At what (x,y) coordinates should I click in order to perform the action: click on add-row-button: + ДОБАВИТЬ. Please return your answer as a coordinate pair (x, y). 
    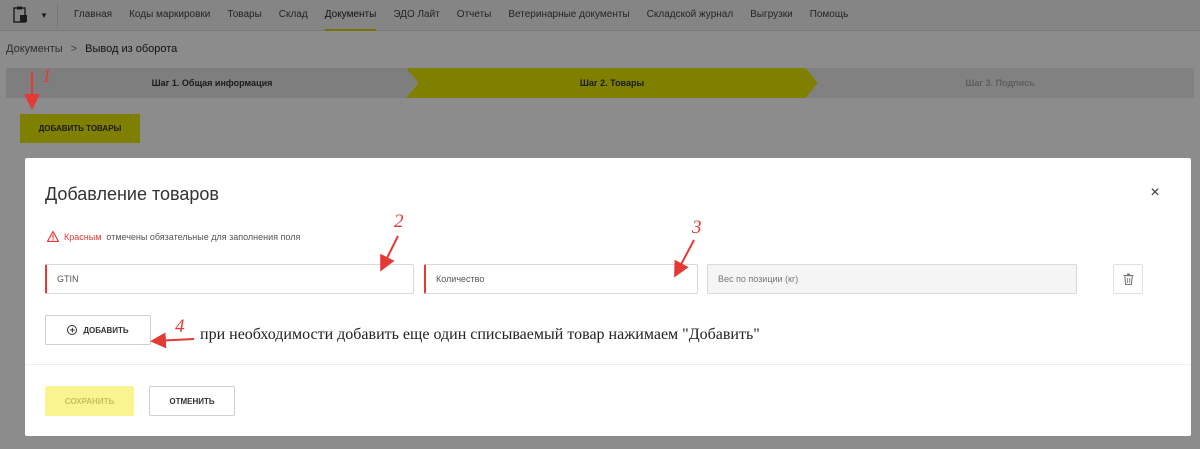
    Looking at the image, I should click on (98, 330).